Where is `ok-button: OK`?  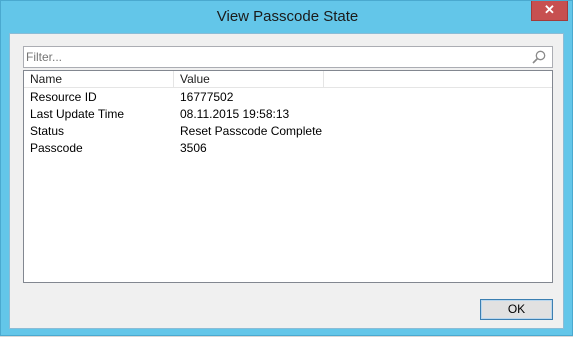 ok-button: OK is located at coordinates (516, 309).